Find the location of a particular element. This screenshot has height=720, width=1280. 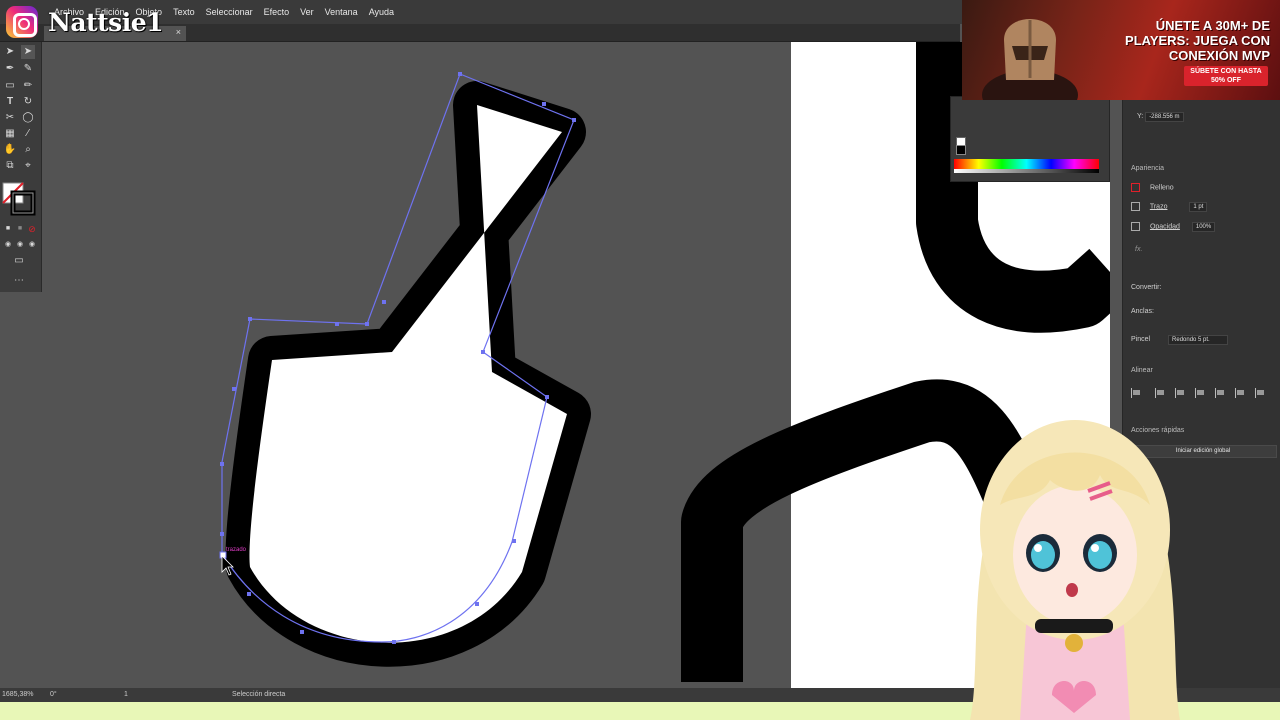

zoom-tool-icon: ⌕ is located at coordinates (28, 150).